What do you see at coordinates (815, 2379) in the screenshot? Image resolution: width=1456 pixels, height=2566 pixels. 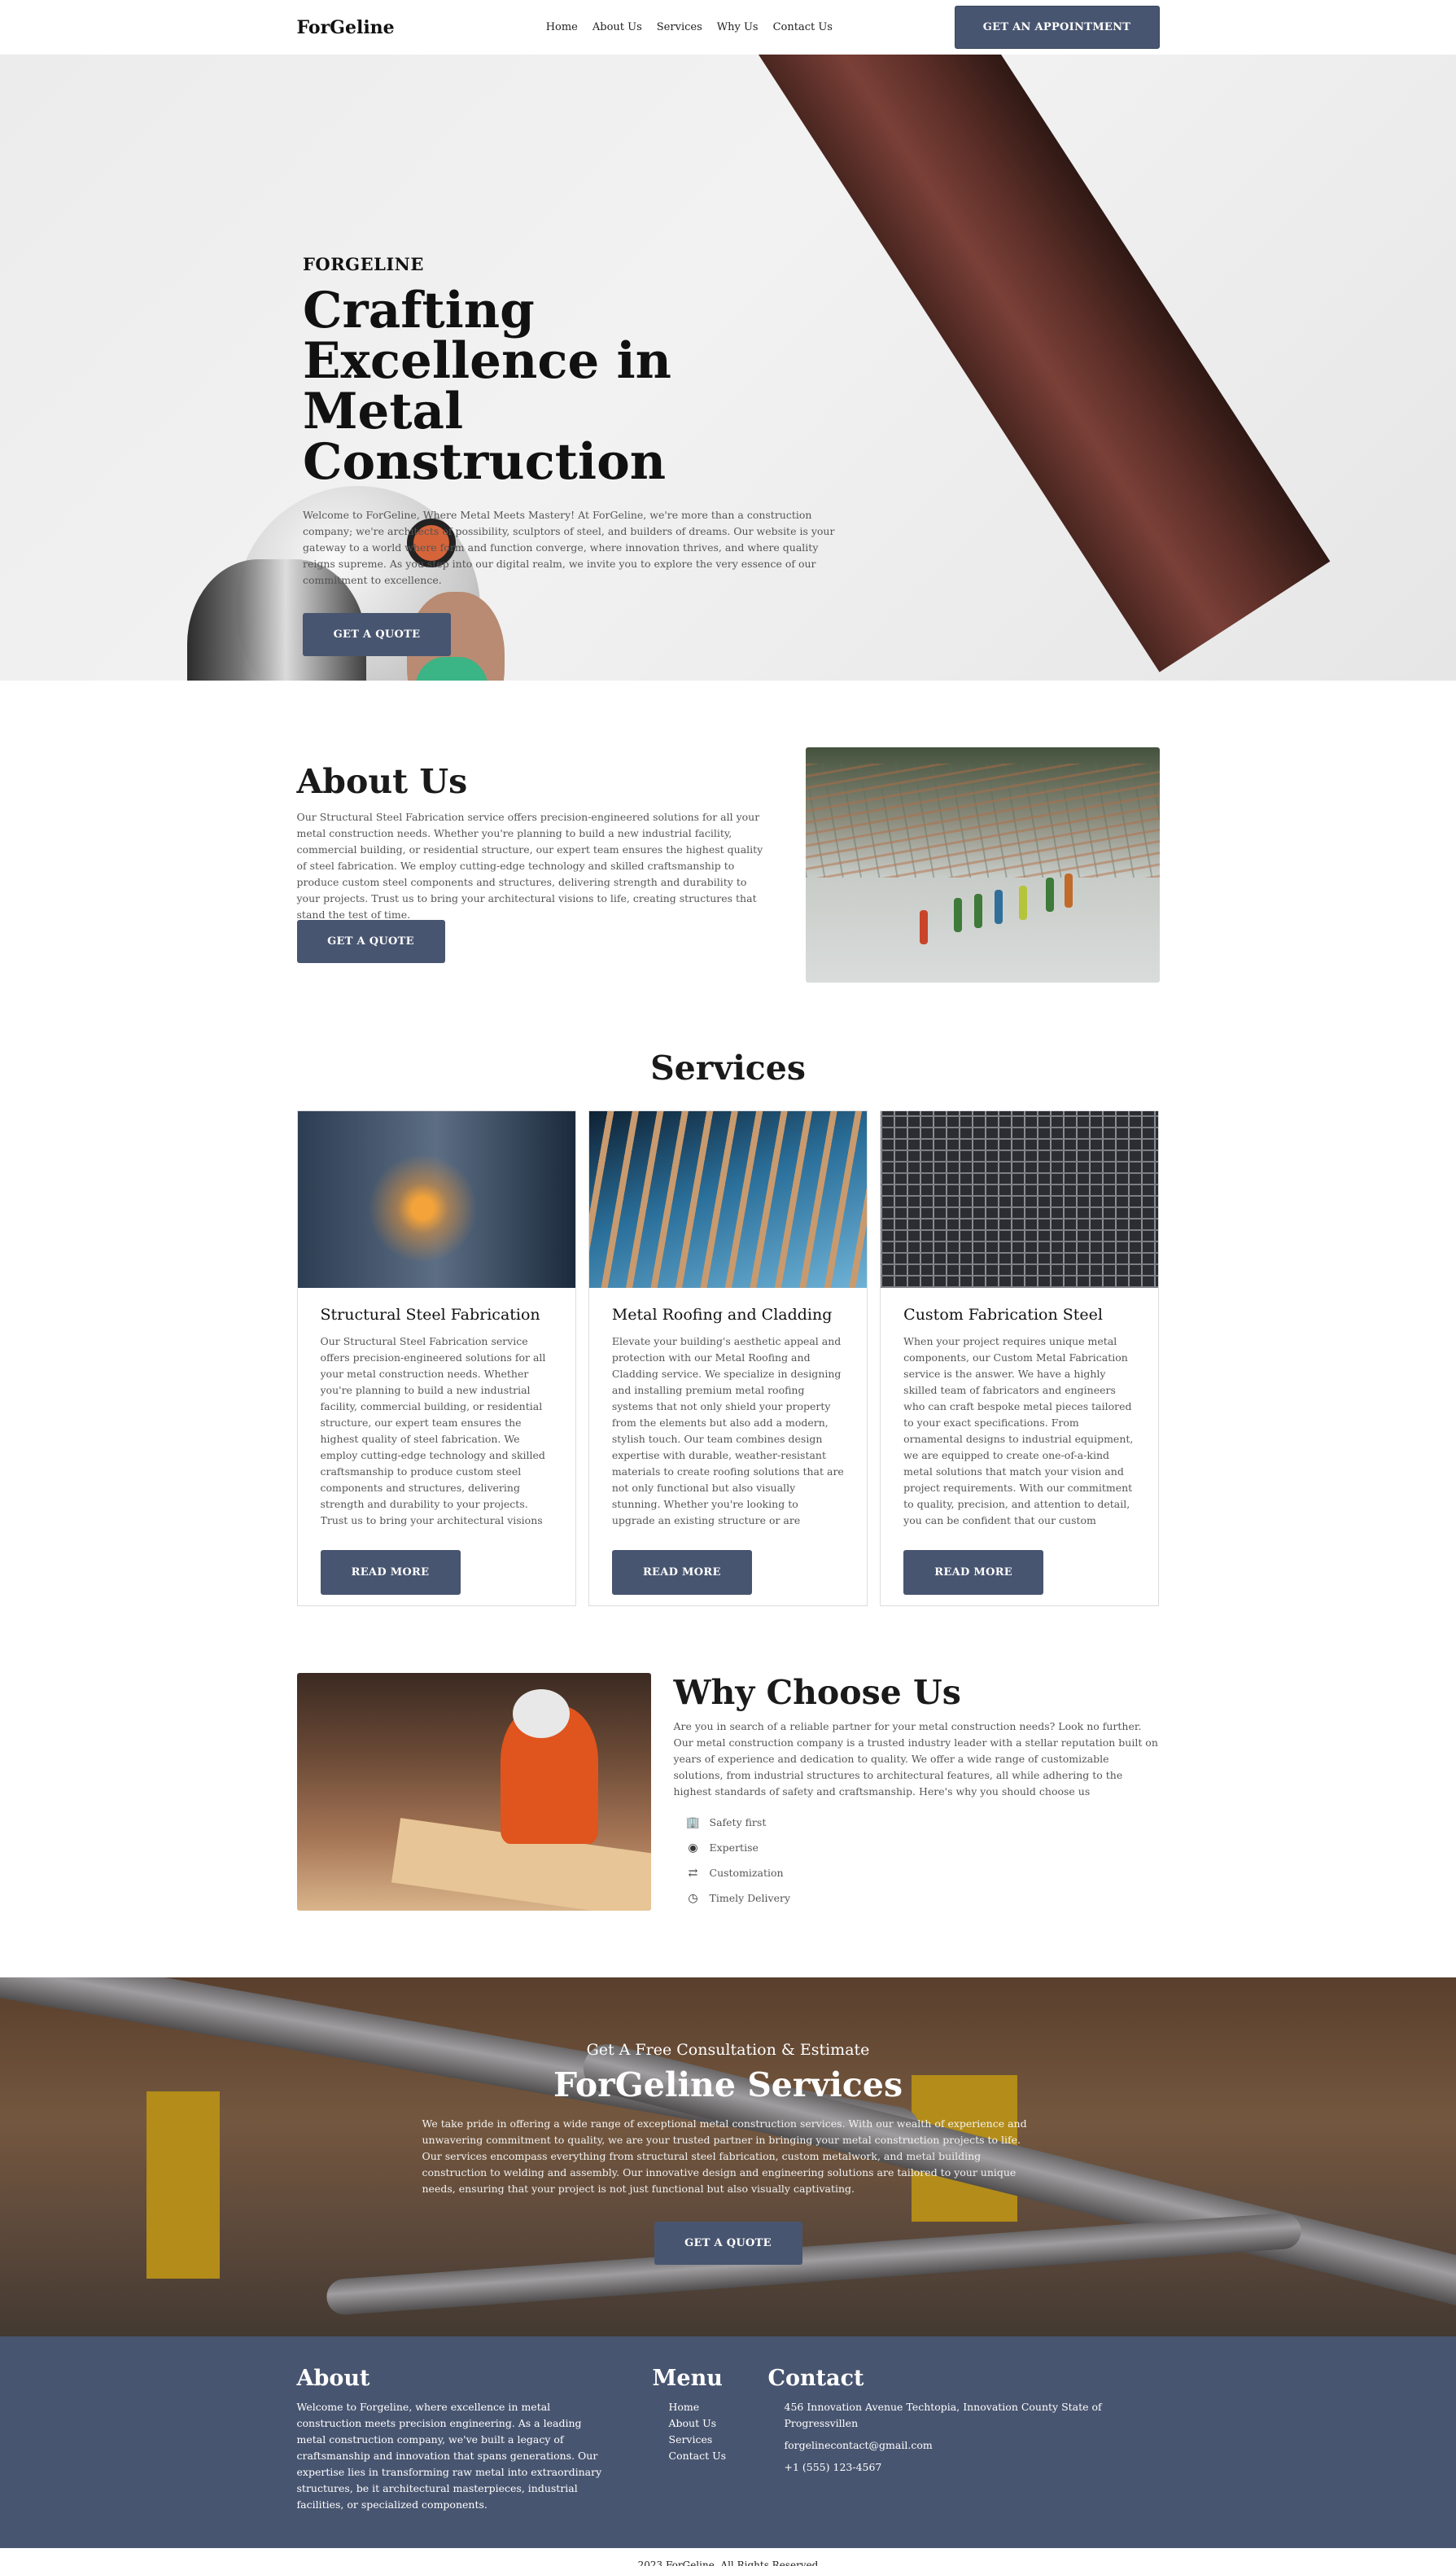 I see `footer-contact-title: Contact` at bounding box center [815, 2379].